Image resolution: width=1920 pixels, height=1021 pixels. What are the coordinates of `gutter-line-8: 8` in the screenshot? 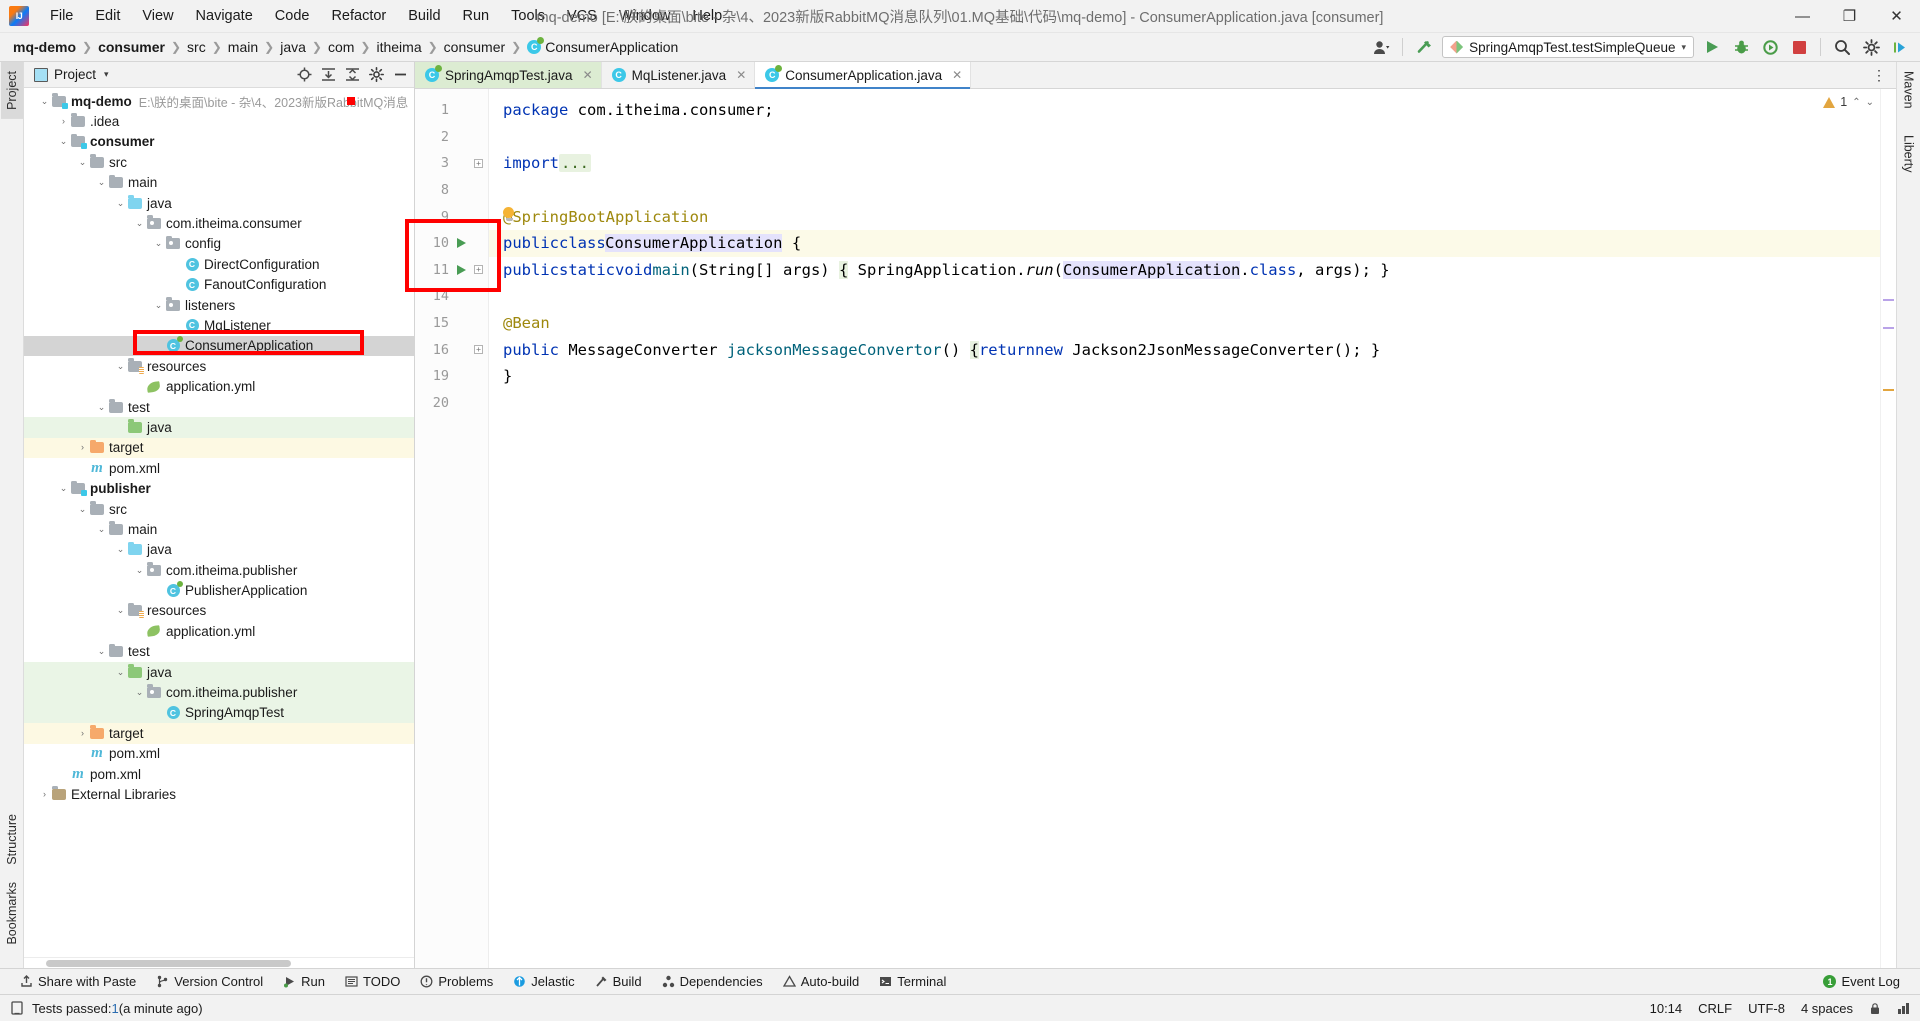 It's located at (451, 190).